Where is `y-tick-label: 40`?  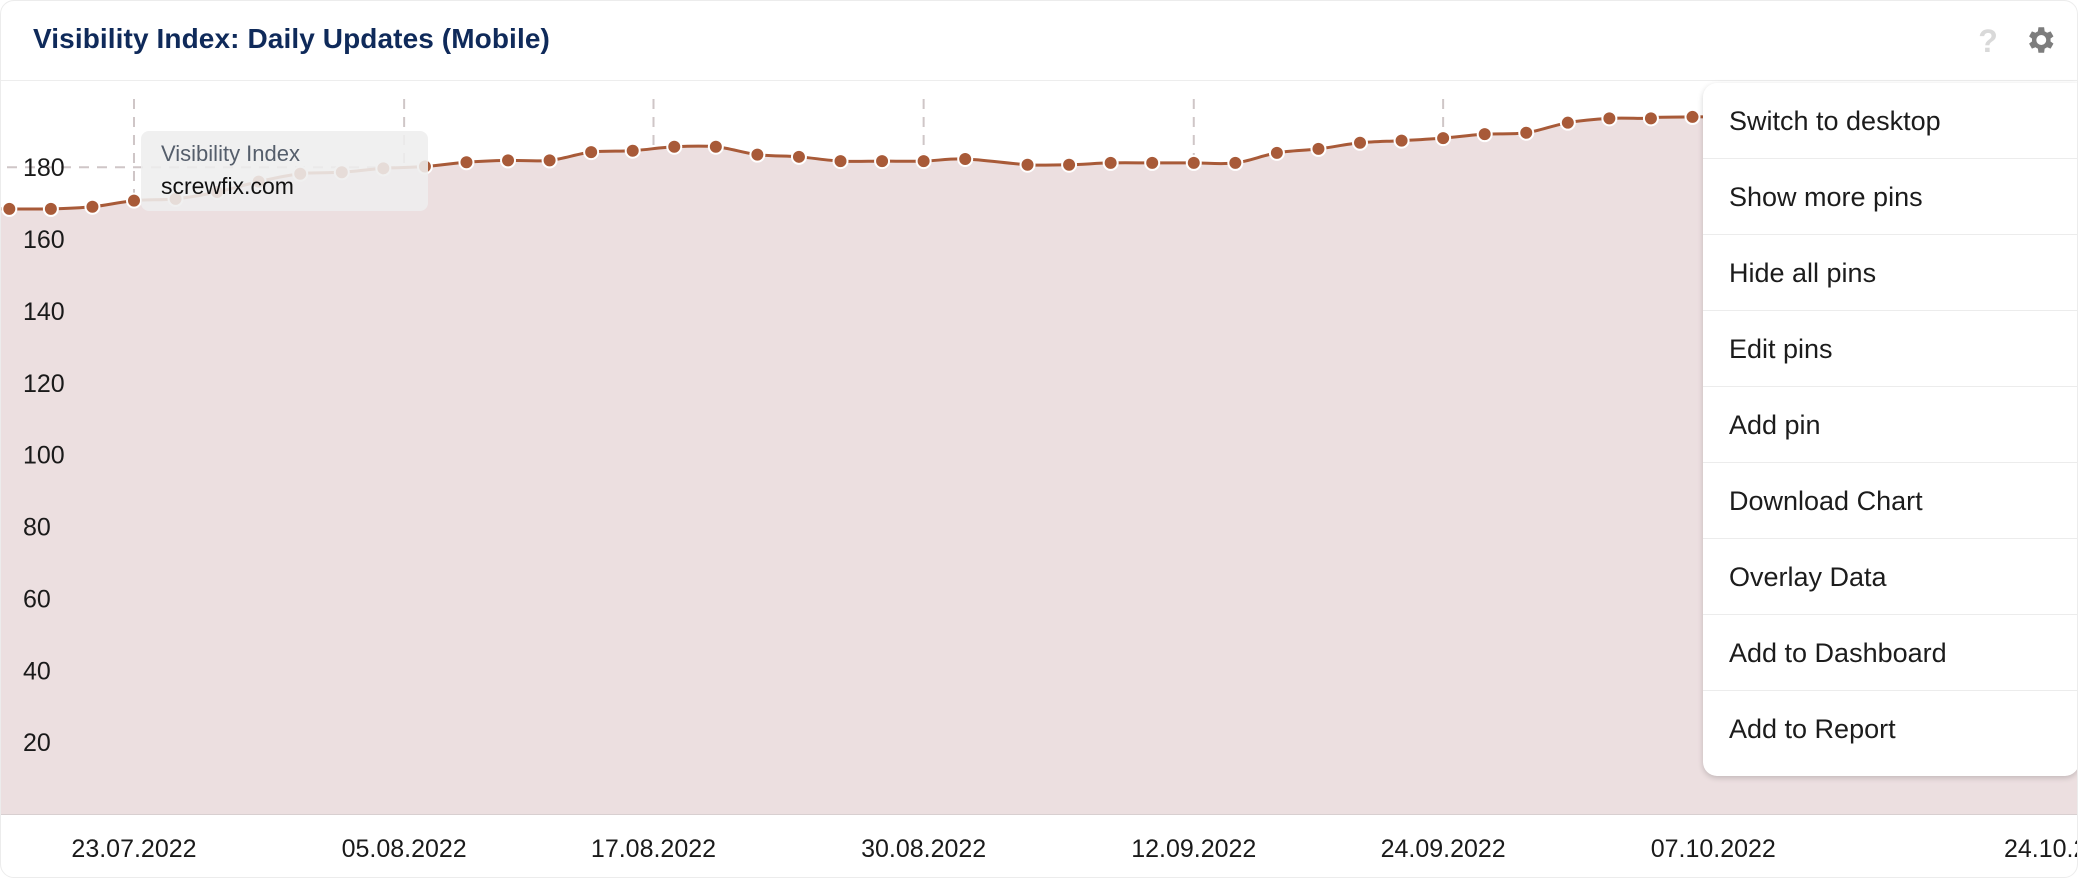 y-tick-label: 40 is located at coordinates (37, 671).